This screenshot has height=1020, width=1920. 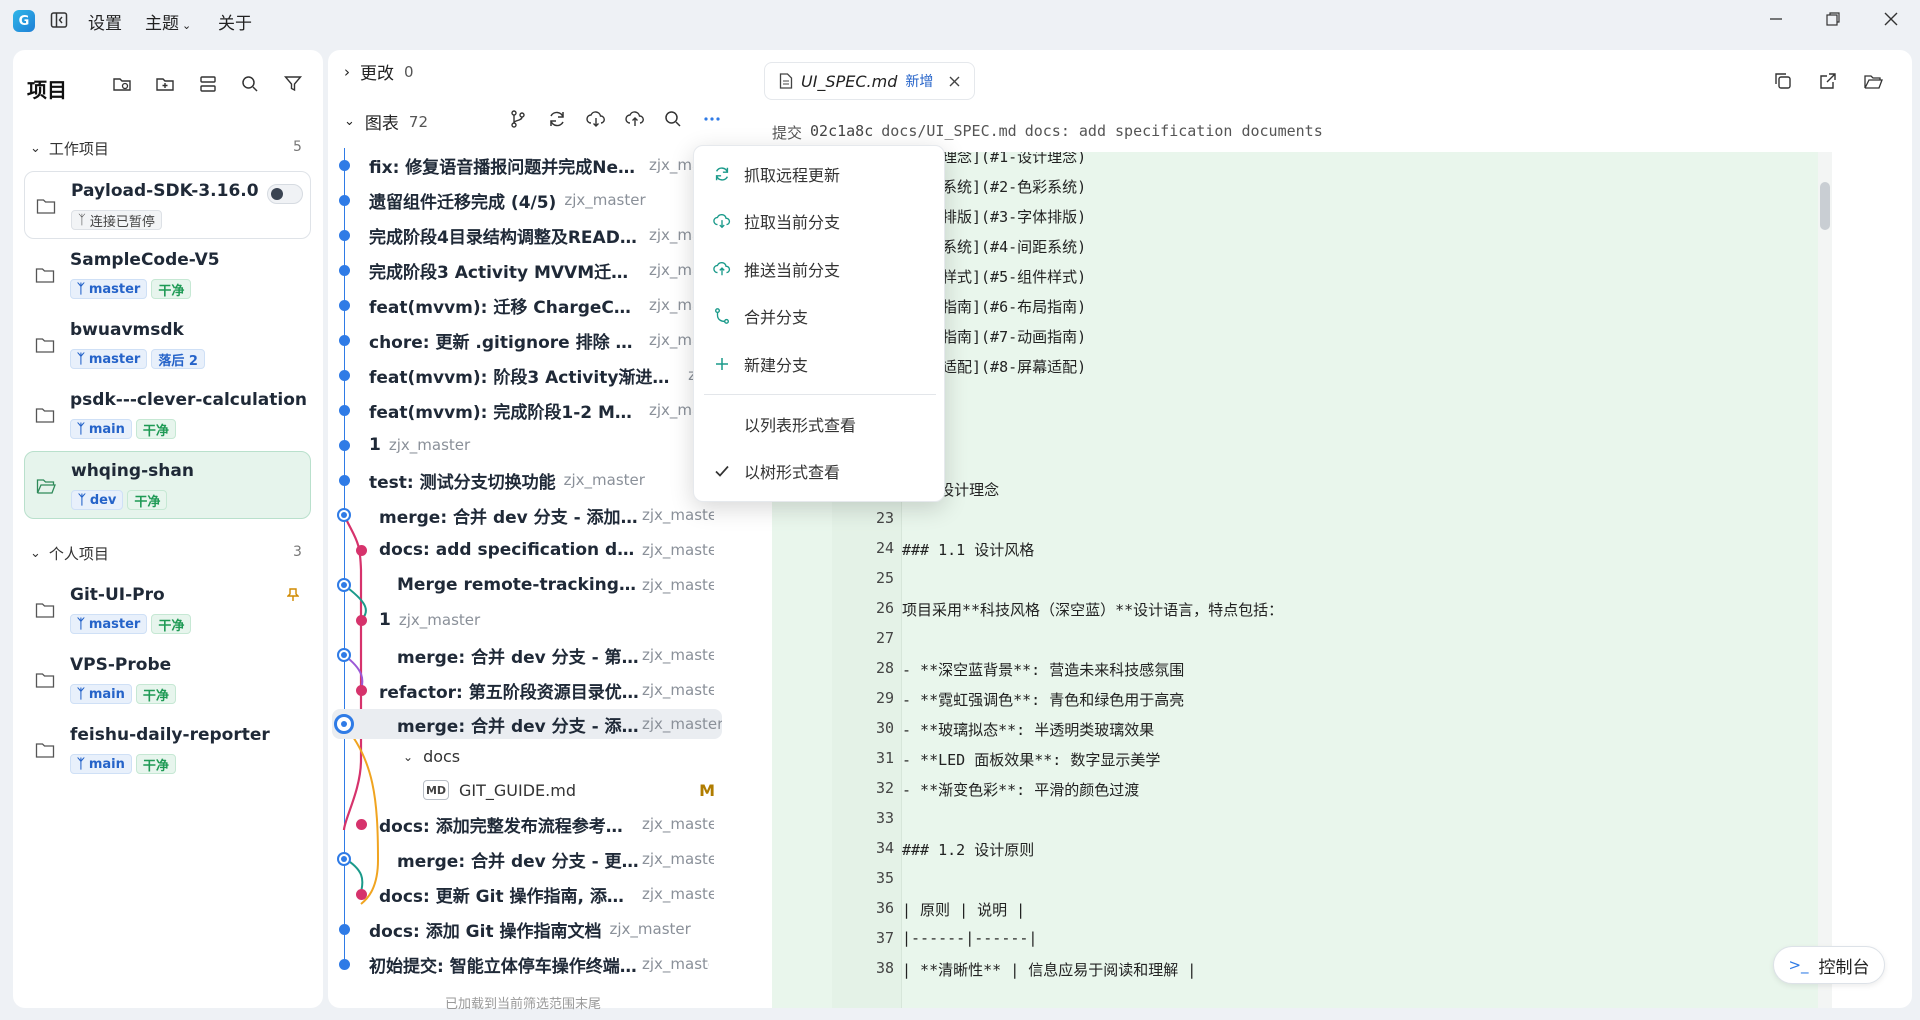 What do you see at coordinates (712, 119) in the screenshot?
I see `more-icon` at bounding box center [712, 119].